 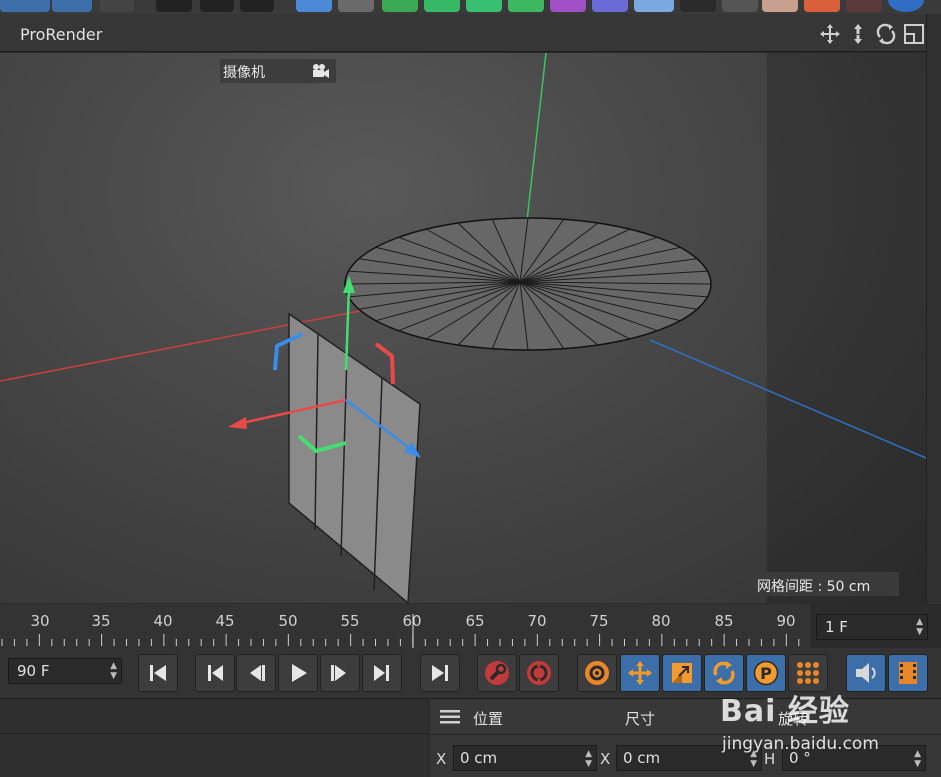 I want to click on viewport-nav-icons, so click(x=872, y=36).